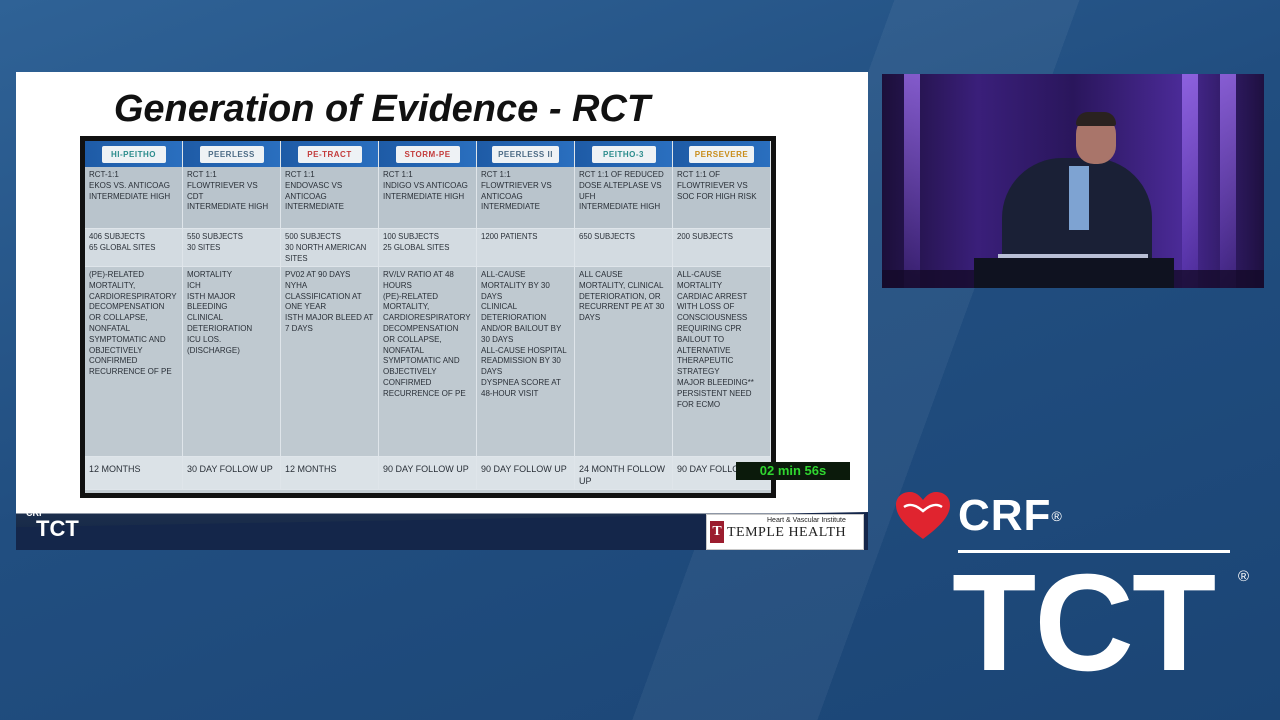  I want to click on trial-subjects-cell: 1200 PATIENTS, so click(526, 248).